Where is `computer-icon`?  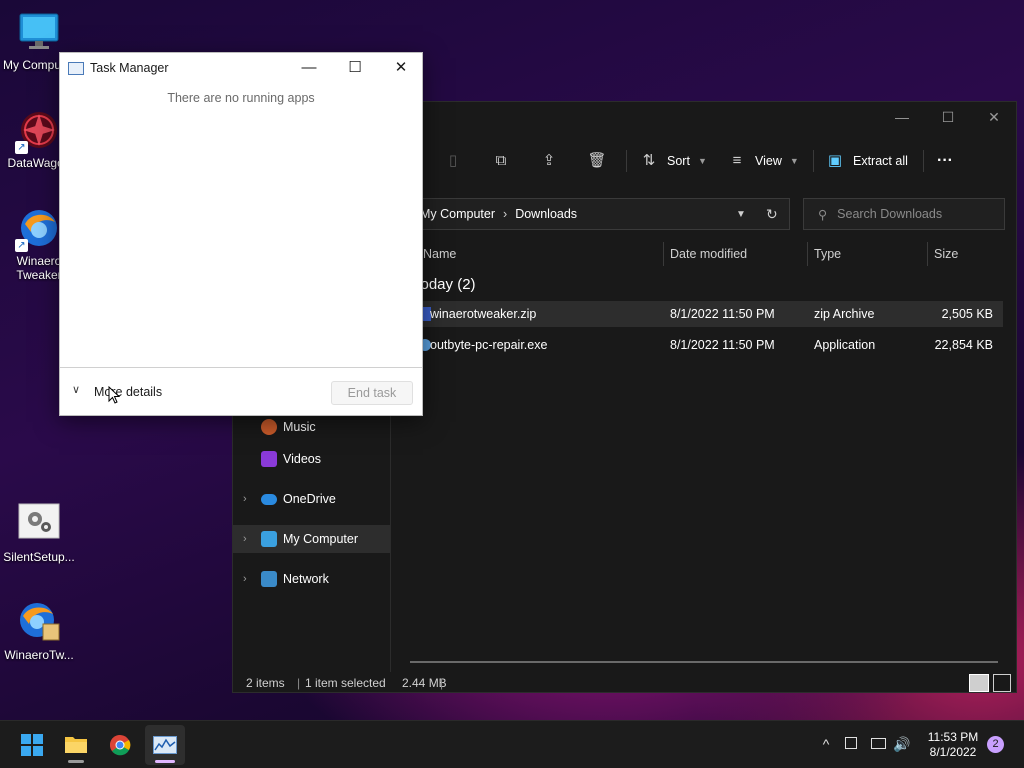
computer-icon is located at coordinates (269, 539).